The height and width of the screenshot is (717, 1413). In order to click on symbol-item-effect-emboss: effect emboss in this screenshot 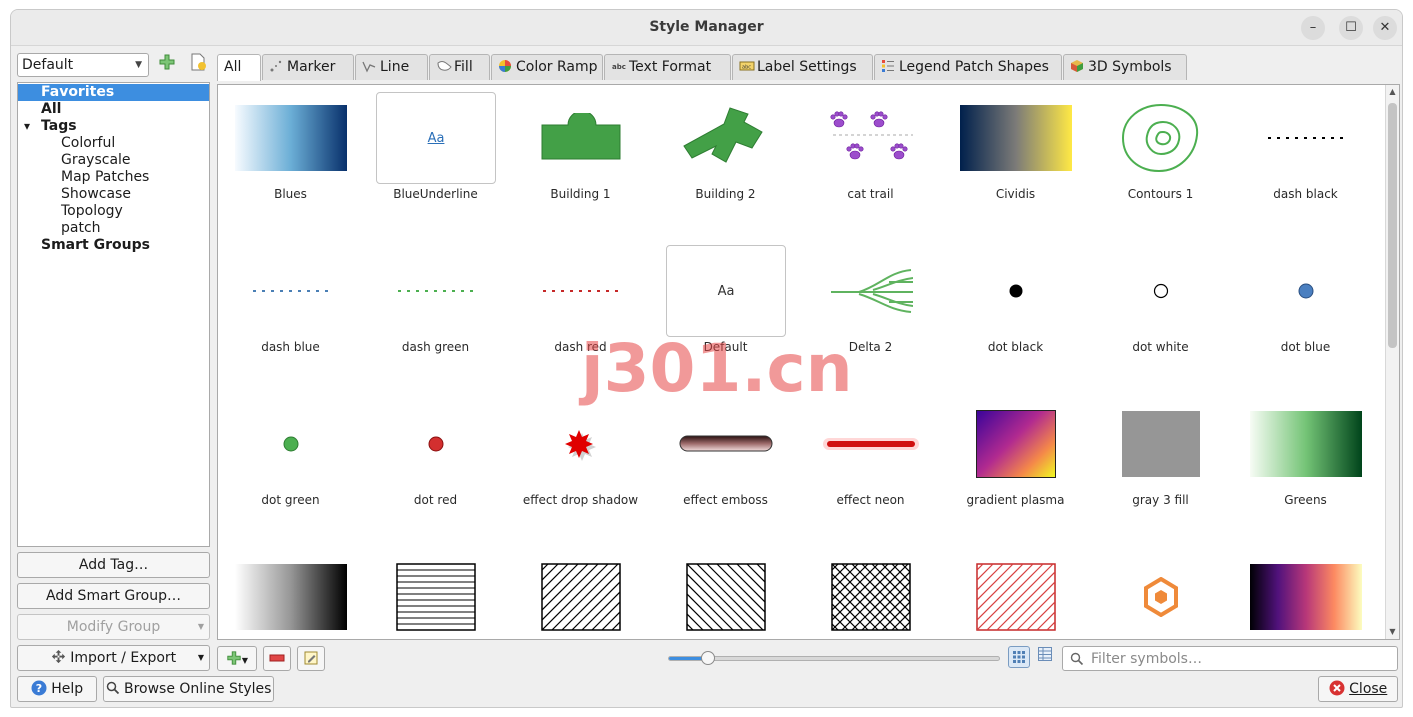, I will do `click(725, 467)`.